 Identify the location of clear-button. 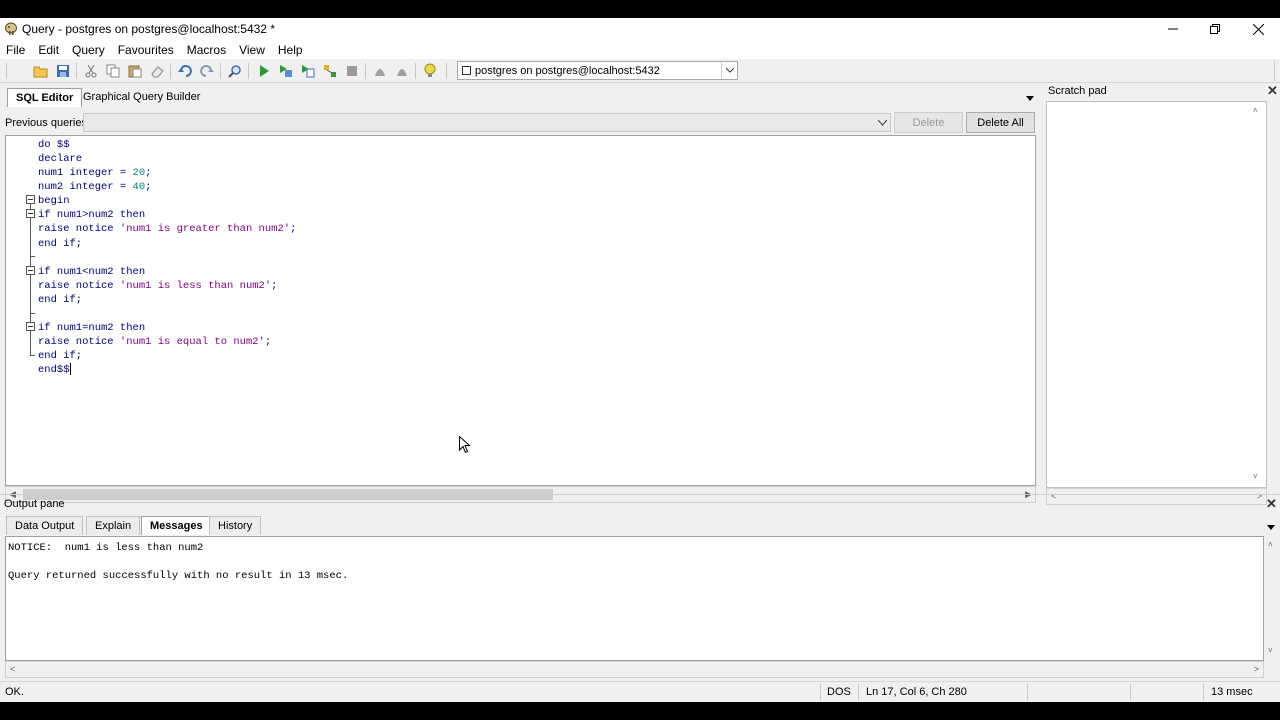
(157, 71).